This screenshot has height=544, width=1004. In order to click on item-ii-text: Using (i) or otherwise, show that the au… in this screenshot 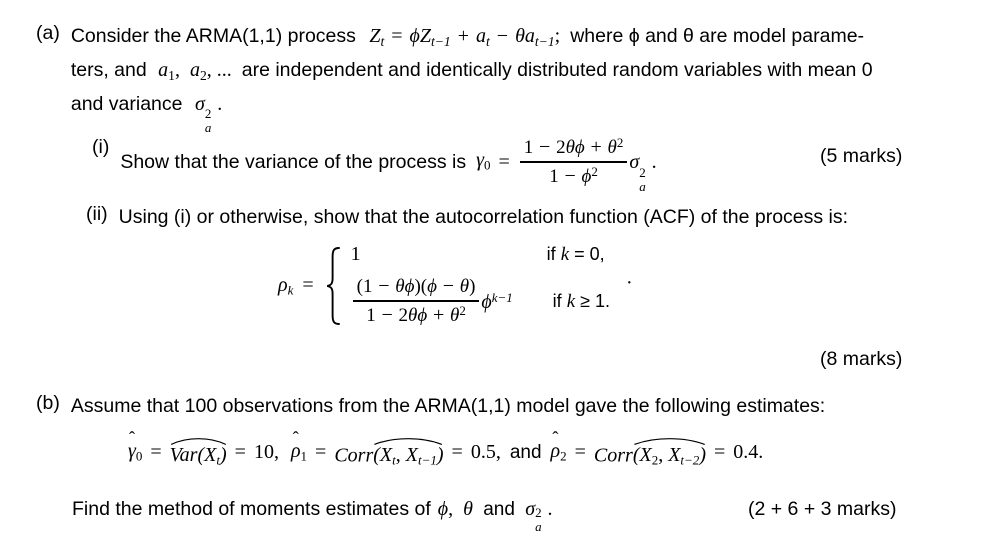, I will do `click(483, 217)`.